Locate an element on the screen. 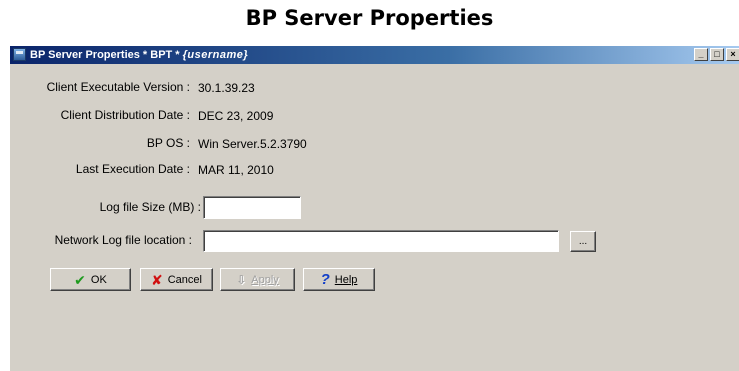 The height and width of the screenshot is (371, 739). log-size-input is located at coordinates (252, 207).